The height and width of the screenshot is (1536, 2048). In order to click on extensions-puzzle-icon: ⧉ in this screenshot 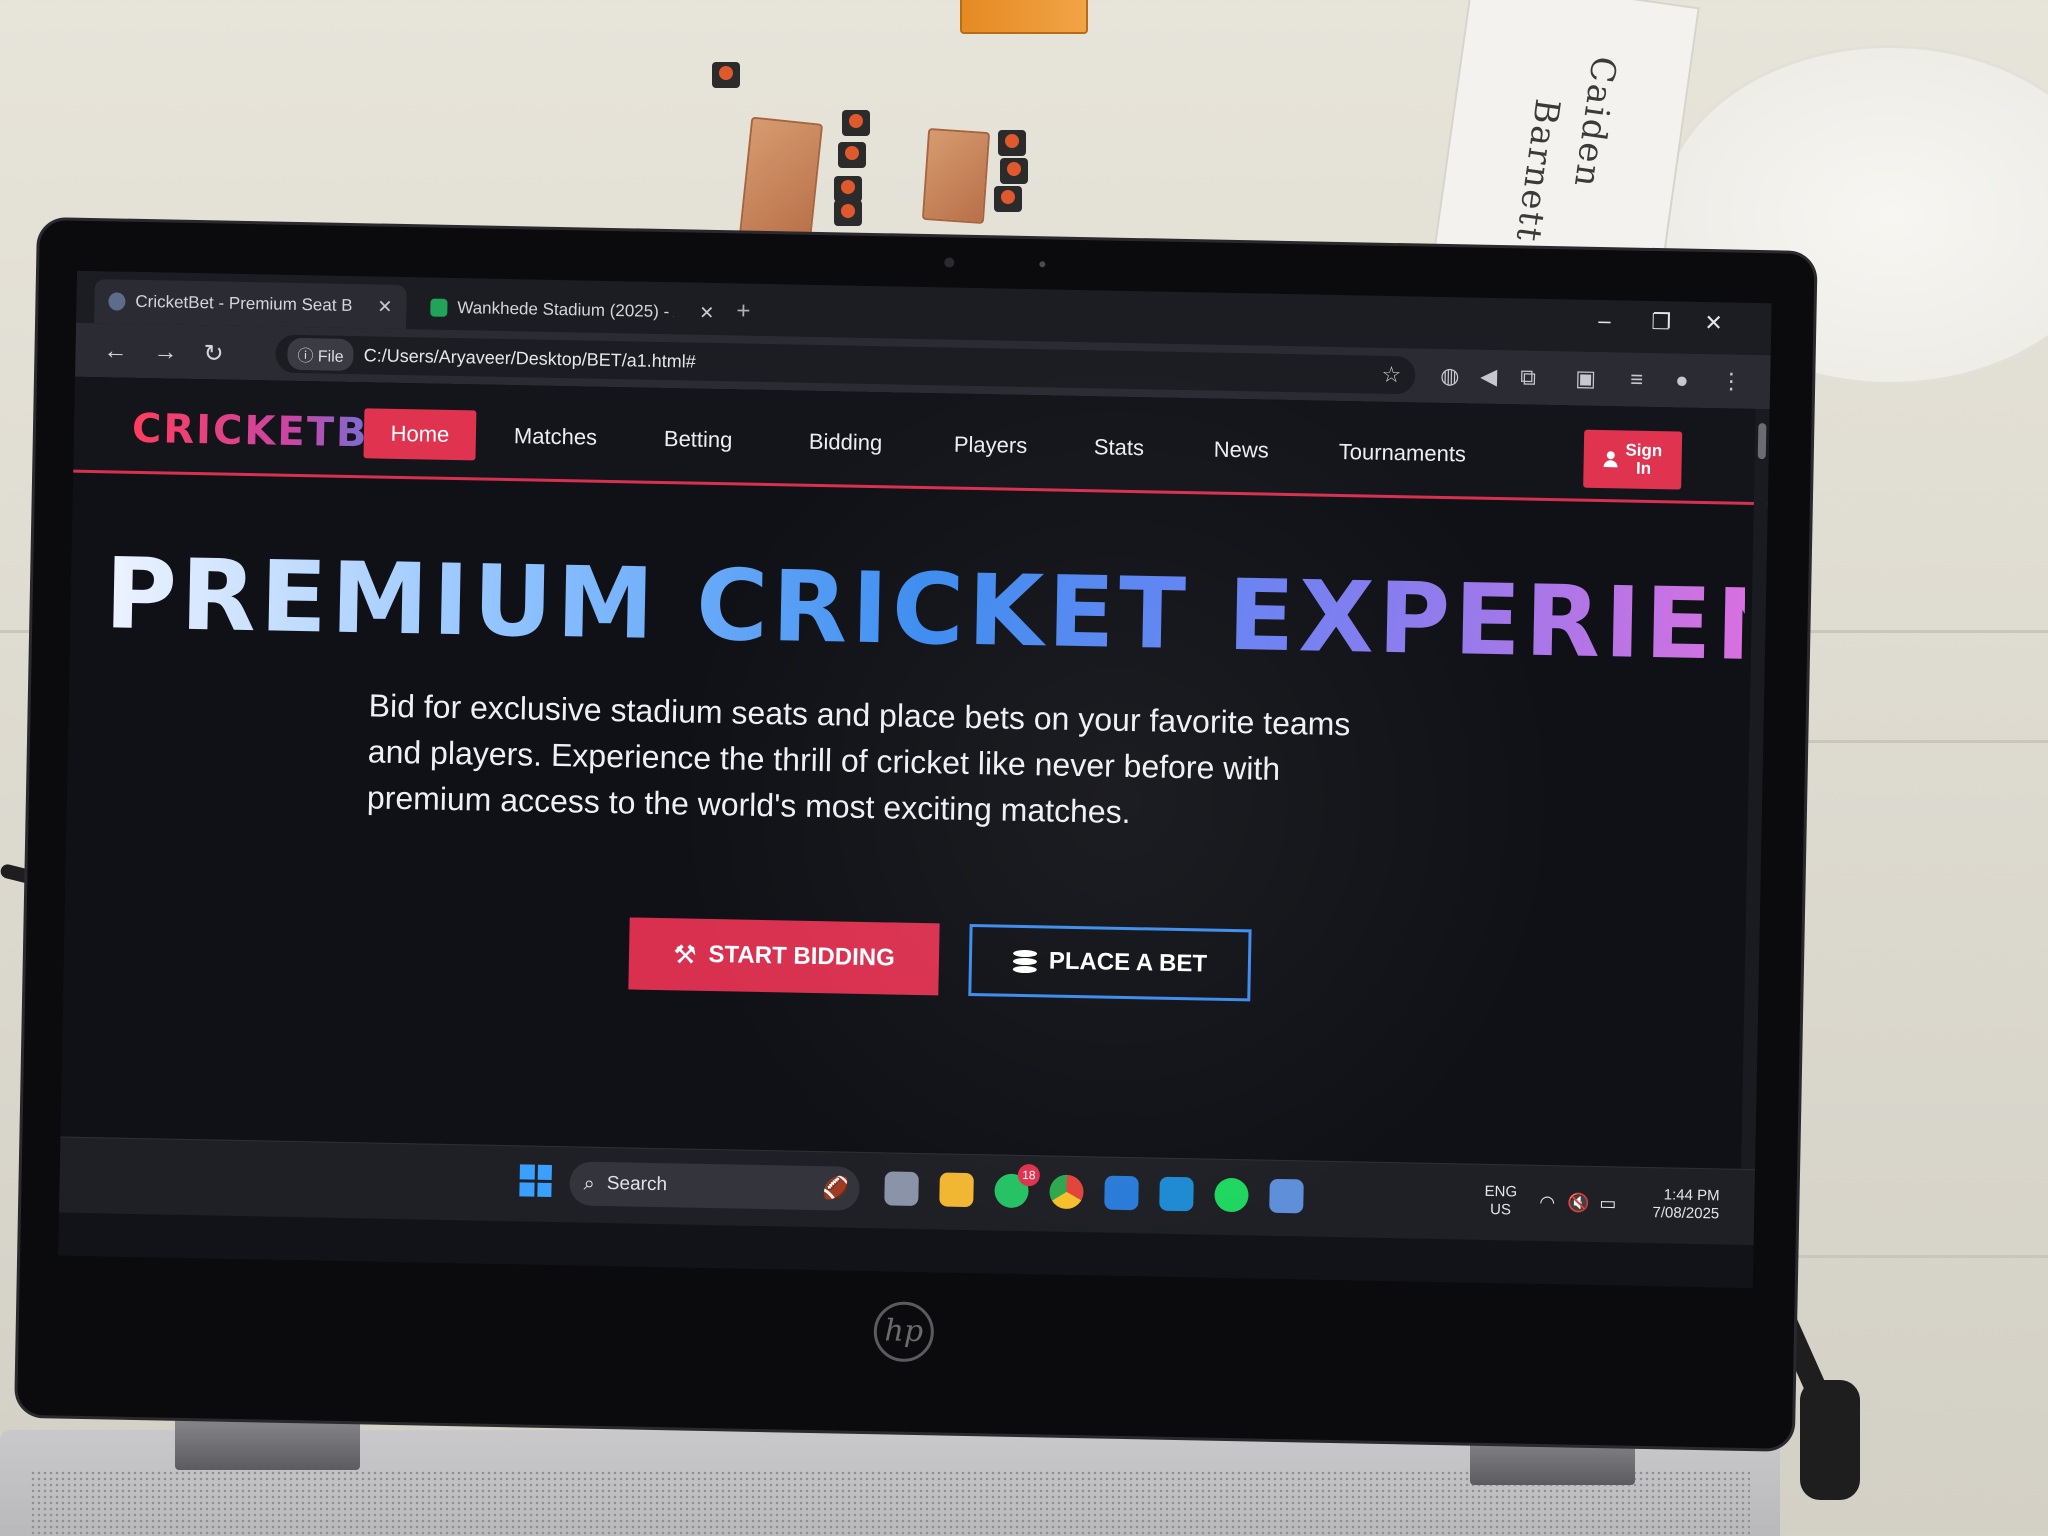, I will do `click(1528, 377)`.